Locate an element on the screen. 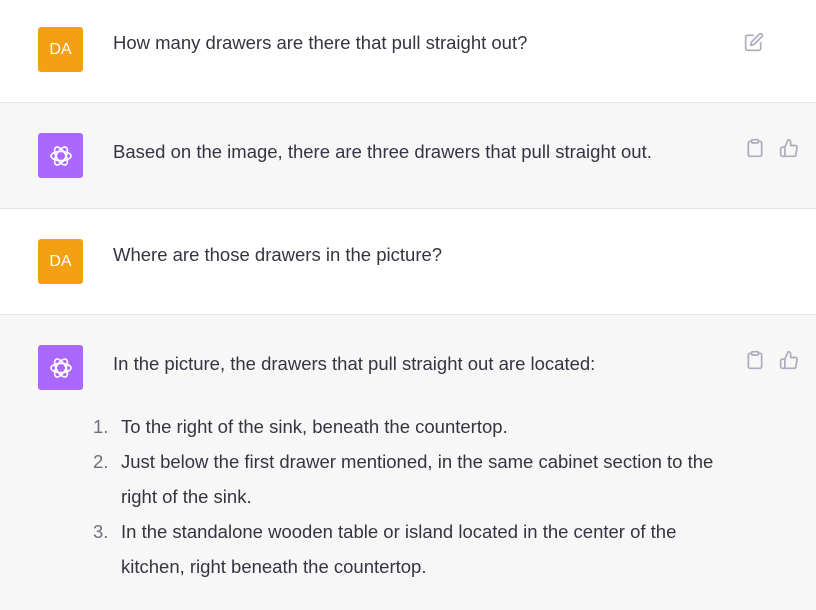  edit-icon is located at coordinates (754, 42).